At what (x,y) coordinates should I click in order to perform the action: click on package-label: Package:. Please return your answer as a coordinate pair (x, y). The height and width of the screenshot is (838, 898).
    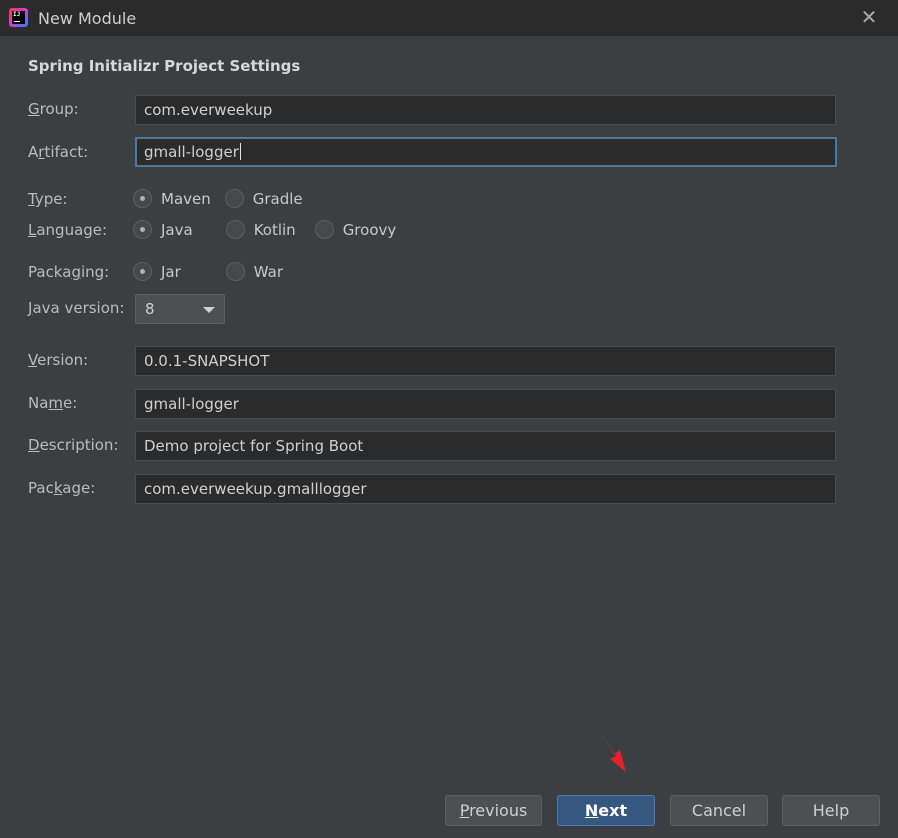
    Looking at the image, I should click on (62, 488).